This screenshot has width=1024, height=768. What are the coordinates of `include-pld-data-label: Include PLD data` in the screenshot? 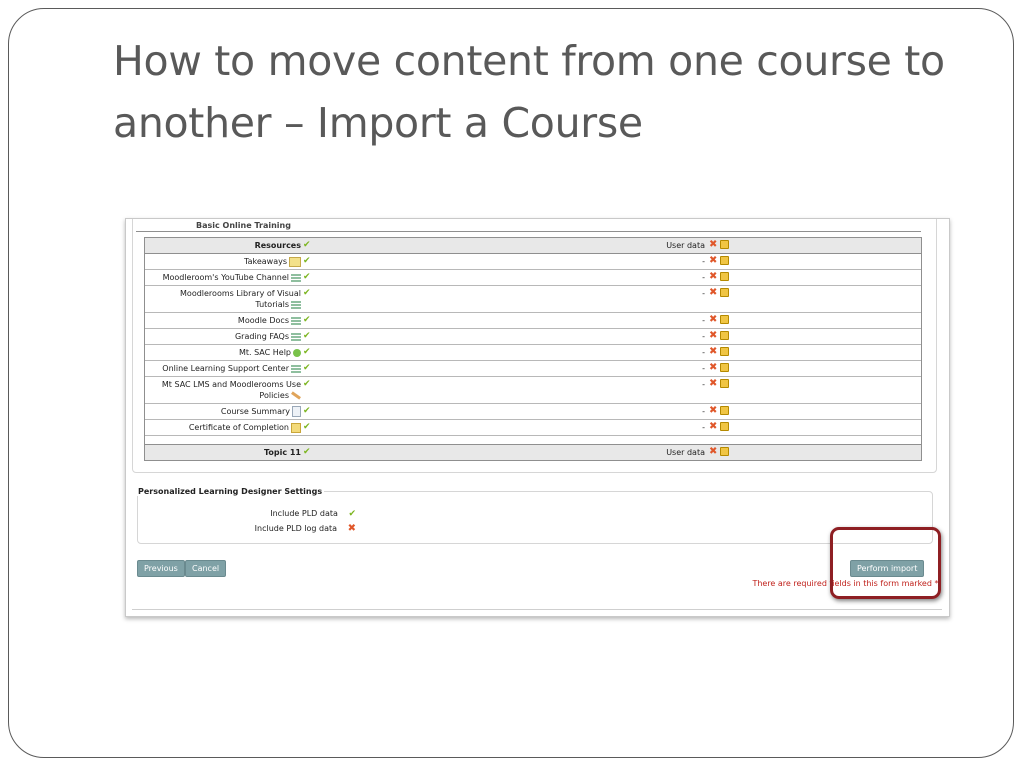 It's located at (304, 513).